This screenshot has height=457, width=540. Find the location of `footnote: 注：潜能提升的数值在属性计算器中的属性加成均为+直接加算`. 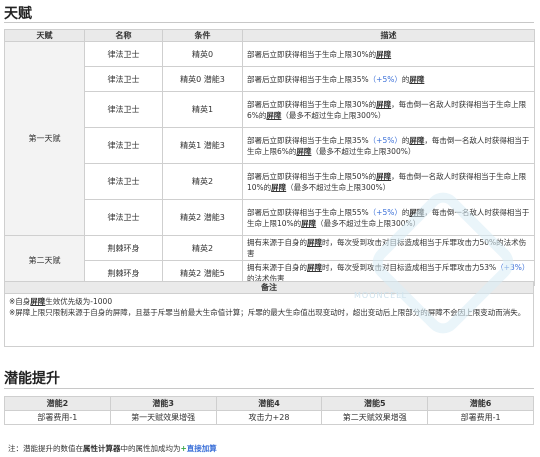

footnote: 注：潜能提升的数值在属性计算器中的属性加成均为+直接加算 is located at coordinates (112, 448).